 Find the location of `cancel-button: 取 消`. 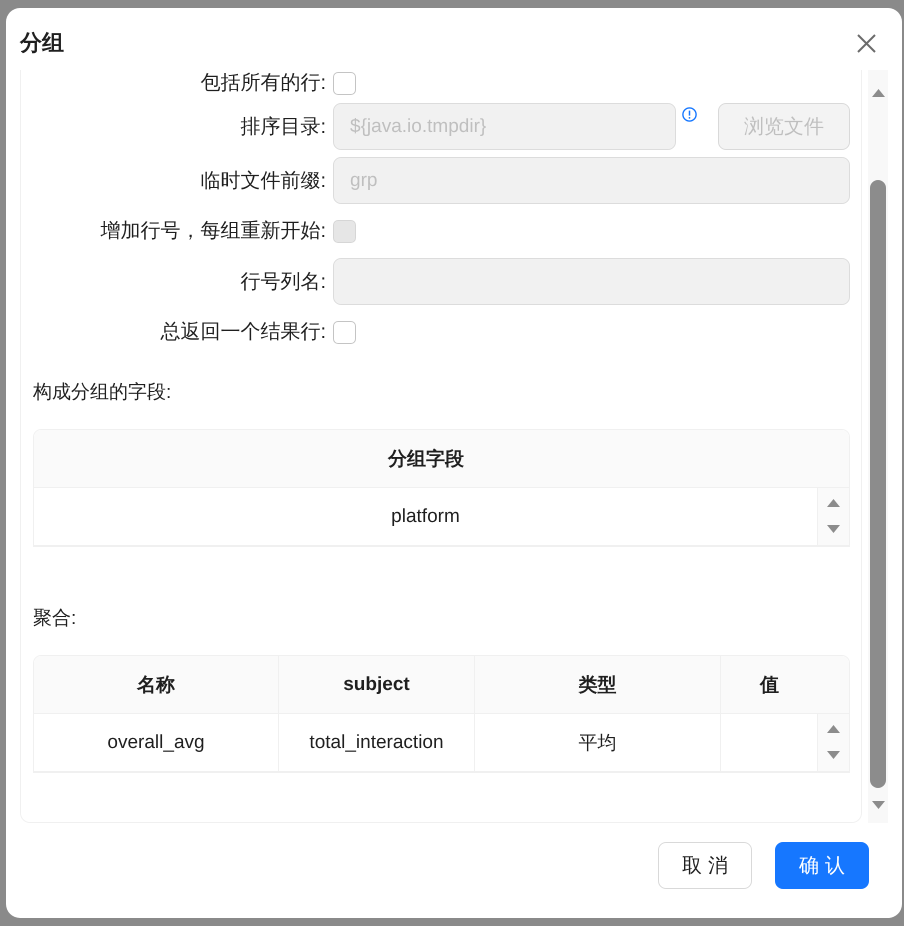

cancel-button: 取 消 is located at coordinates (705, 865).